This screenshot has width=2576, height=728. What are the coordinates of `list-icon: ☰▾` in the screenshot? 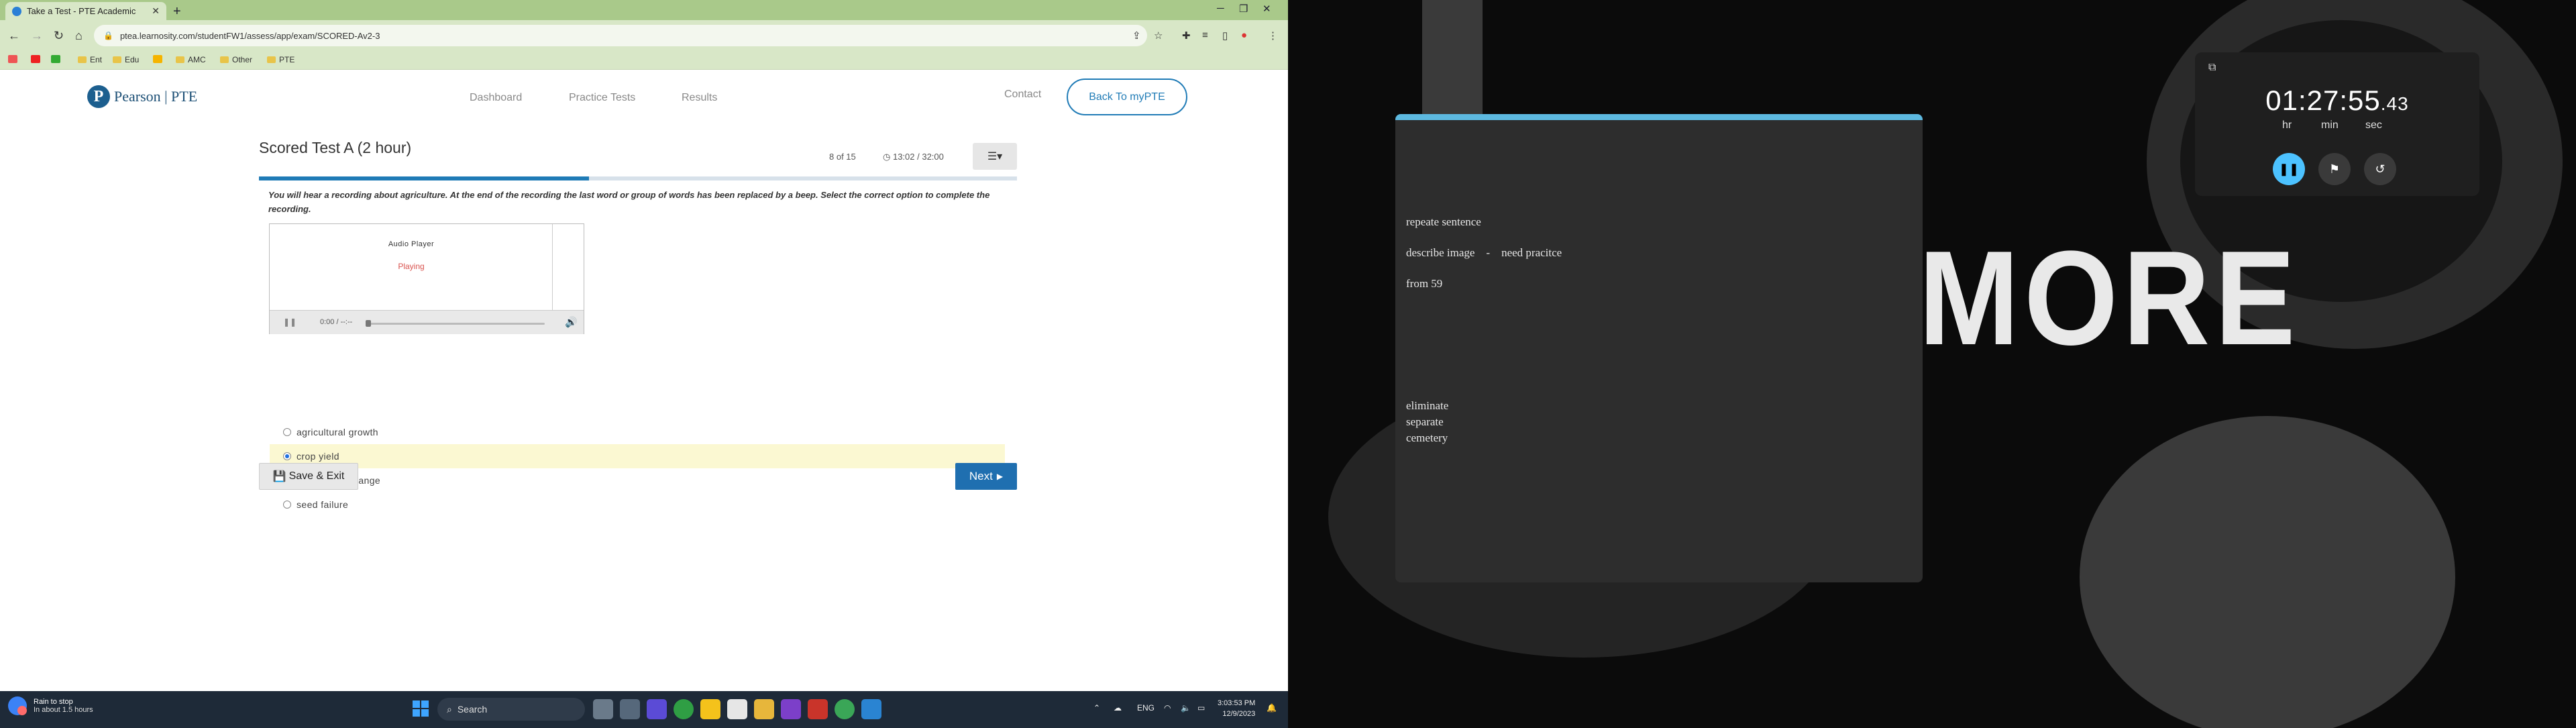 It's located at (995, 157).